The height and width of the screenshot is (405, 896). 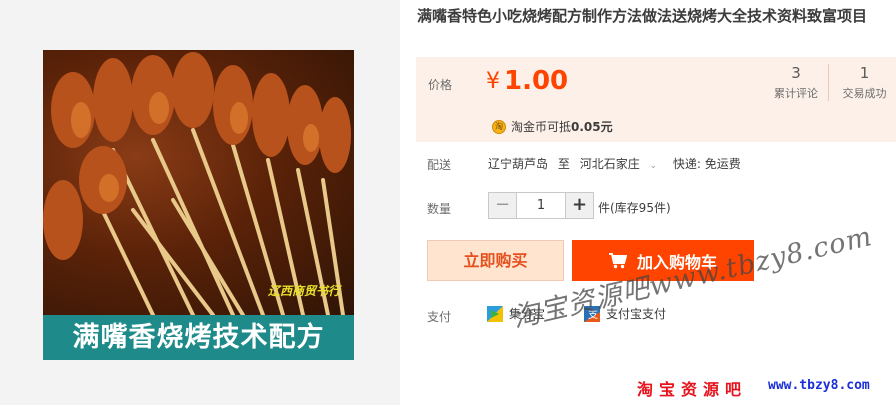 I want to click on buy-now-button: 立即购买, so click(x=495, y=260).